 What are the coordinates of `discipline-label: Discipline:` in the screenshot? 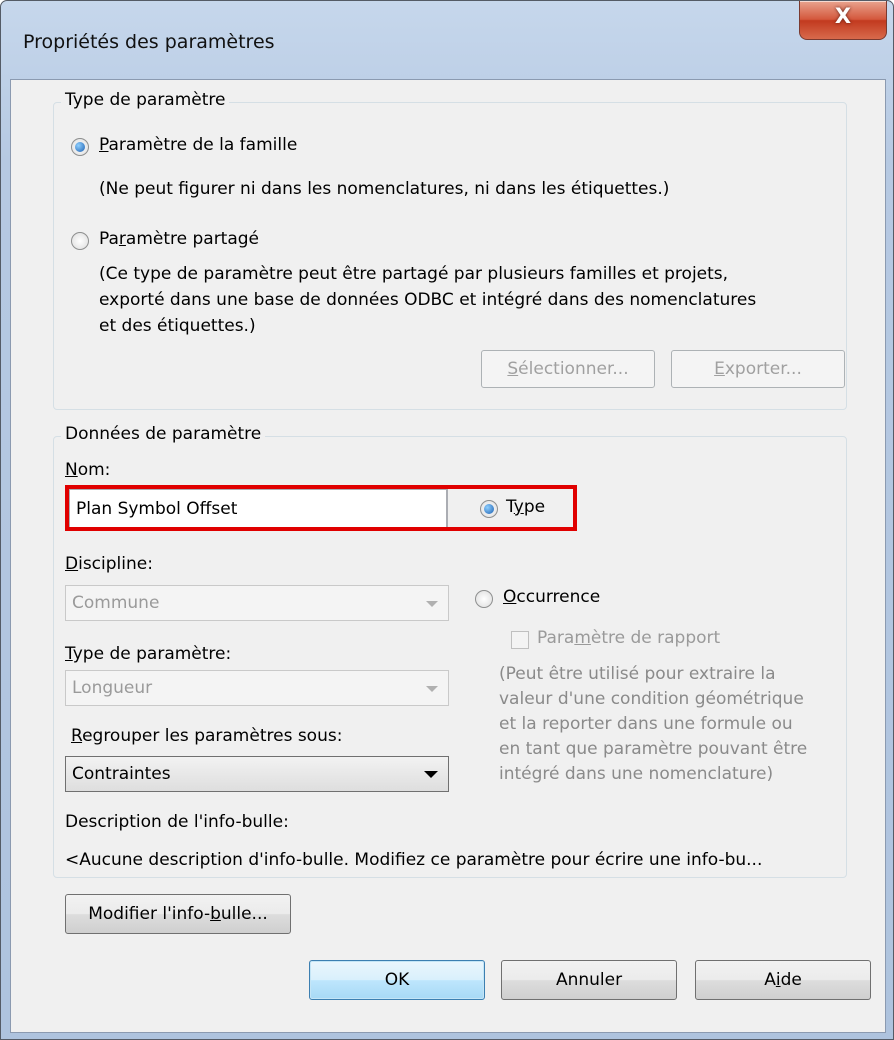 It's located at (109, 564).